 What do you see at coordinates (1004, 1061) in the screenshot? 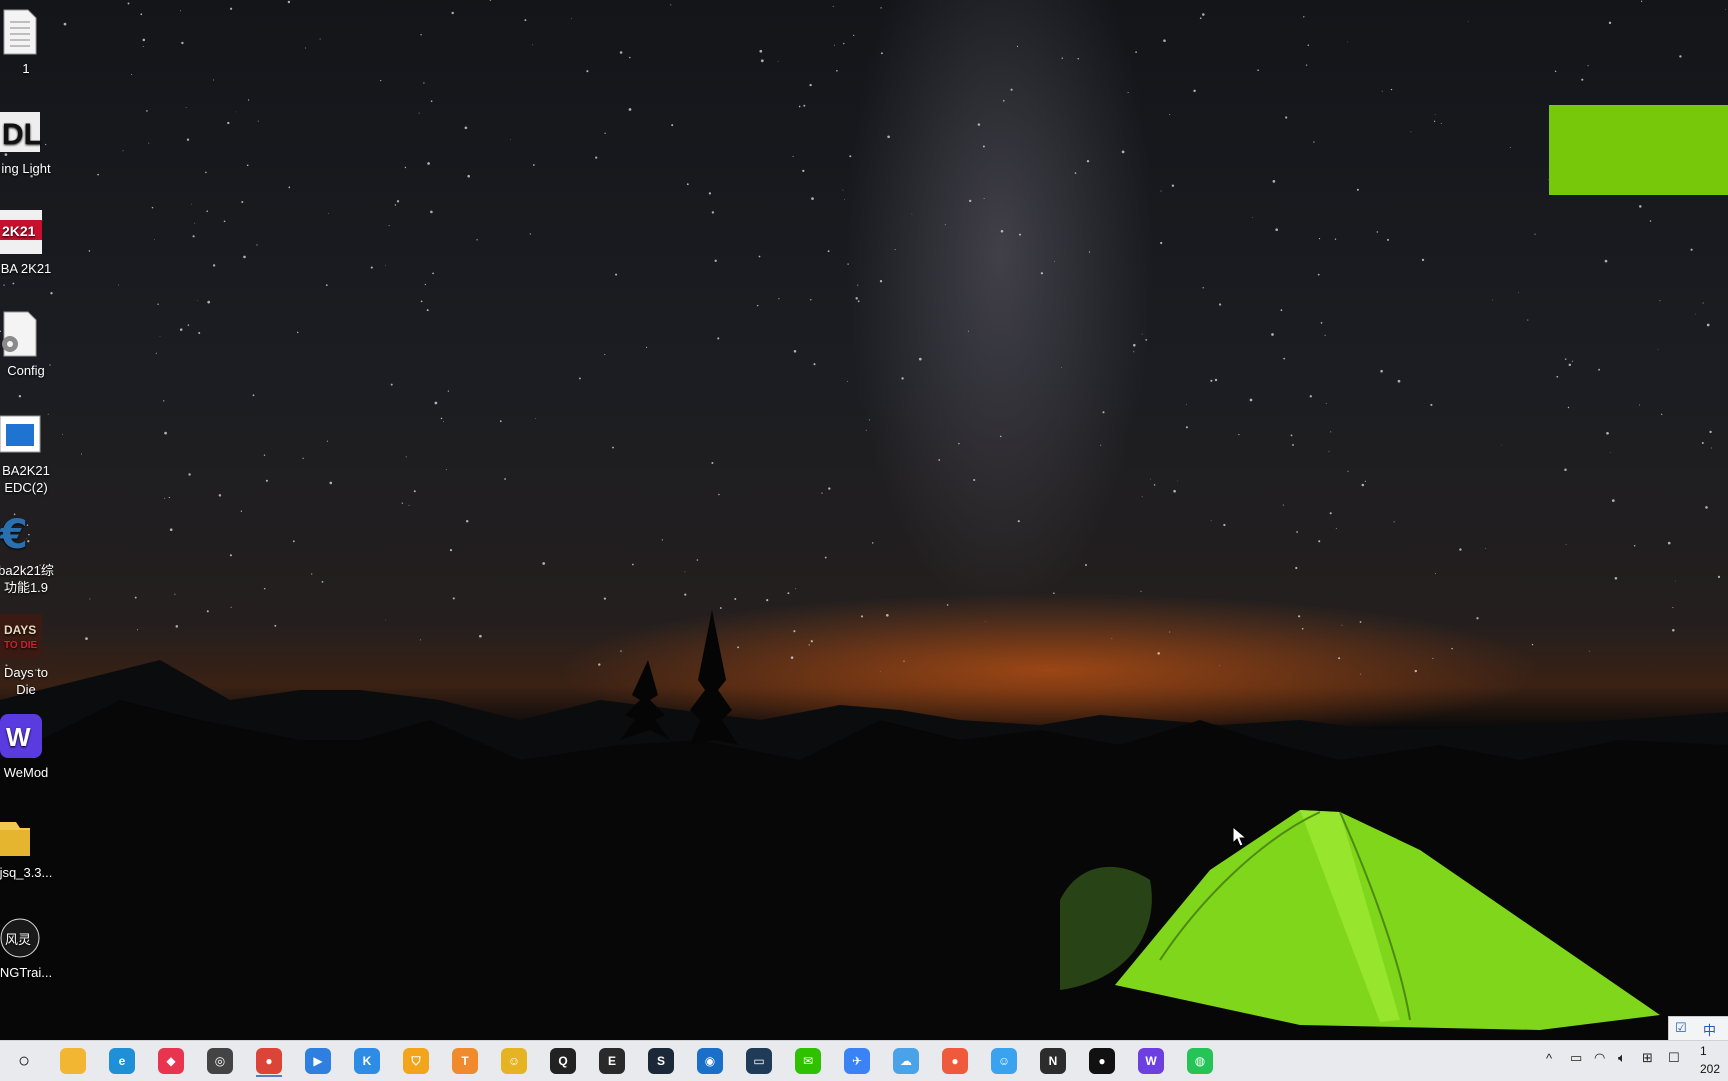
I see `taskbar-chat-app-button: ☺` at bounding box center [1004, 1061].